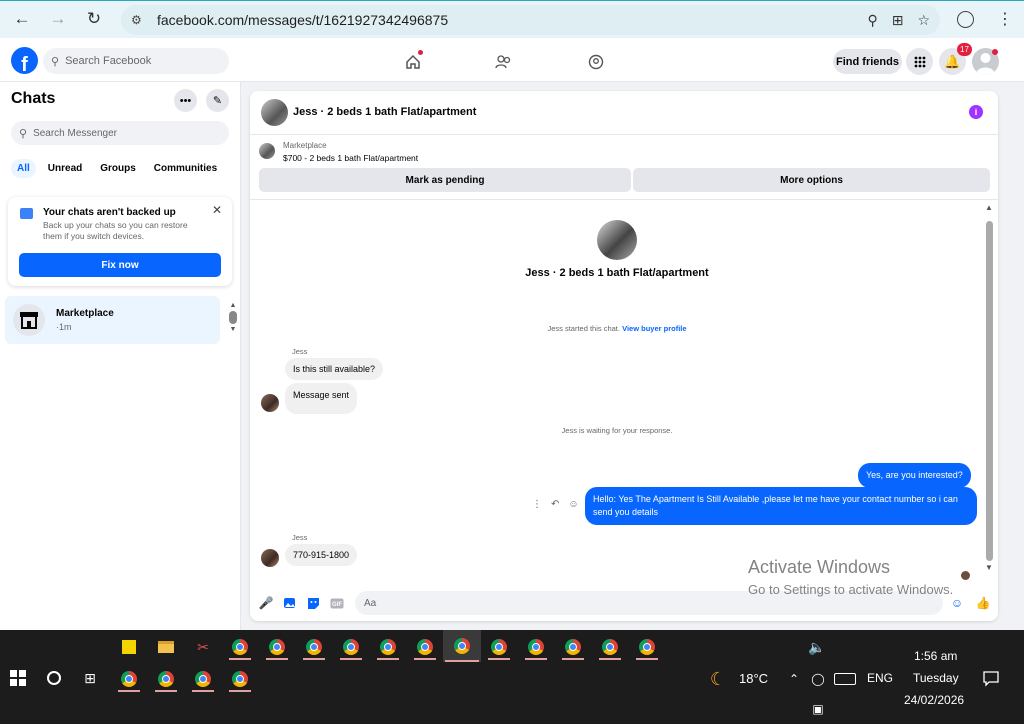 The height and width of the screenshot is (724, 1024). What do you see at coordinates (94, 19) in the screenshot?
I see `reload-icon: ↻` at bounding box center [94, 19].